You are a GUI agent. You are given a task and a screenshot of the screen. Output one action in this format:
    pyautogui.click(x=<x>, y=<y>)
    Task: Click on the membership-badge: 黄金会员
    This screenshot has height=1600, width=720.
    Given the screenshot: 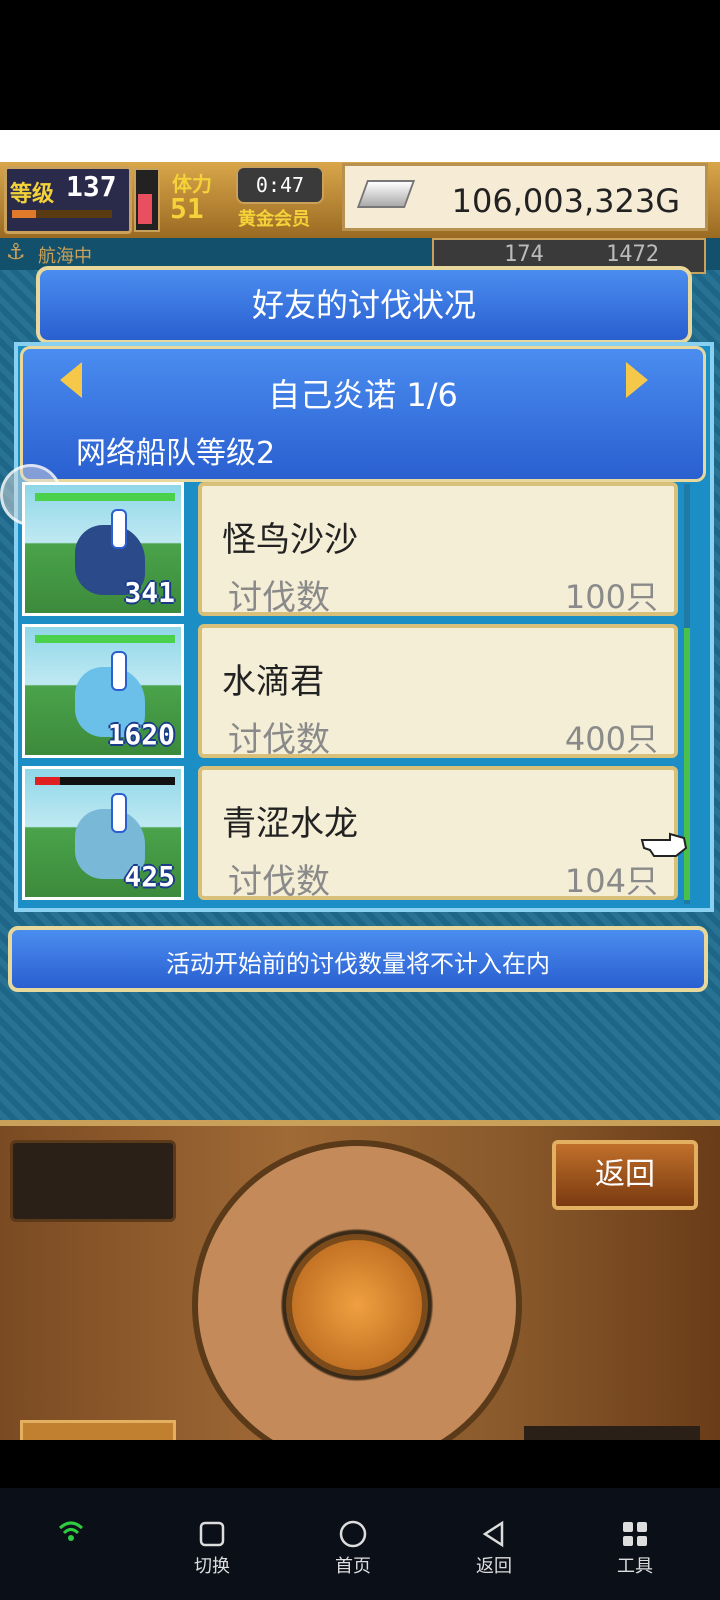 What is the action you would take?
    pyautogui.click(x=274, y=219)
    